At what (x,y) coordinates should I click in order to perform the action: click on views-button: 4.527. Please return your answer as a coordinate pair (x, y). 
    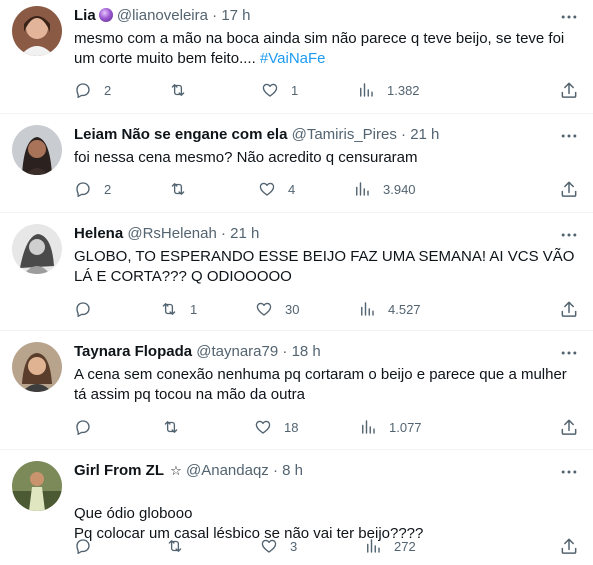
    Looking at the image, I should click on (389, 309).